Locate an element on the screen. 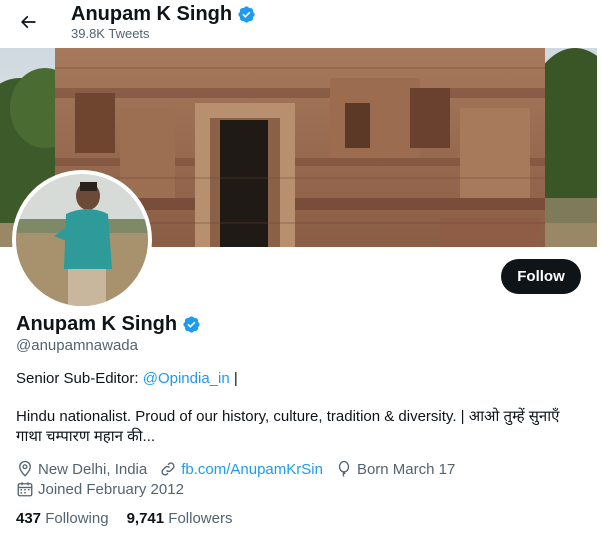  avatar-photo is located at coordinates (82, 240).